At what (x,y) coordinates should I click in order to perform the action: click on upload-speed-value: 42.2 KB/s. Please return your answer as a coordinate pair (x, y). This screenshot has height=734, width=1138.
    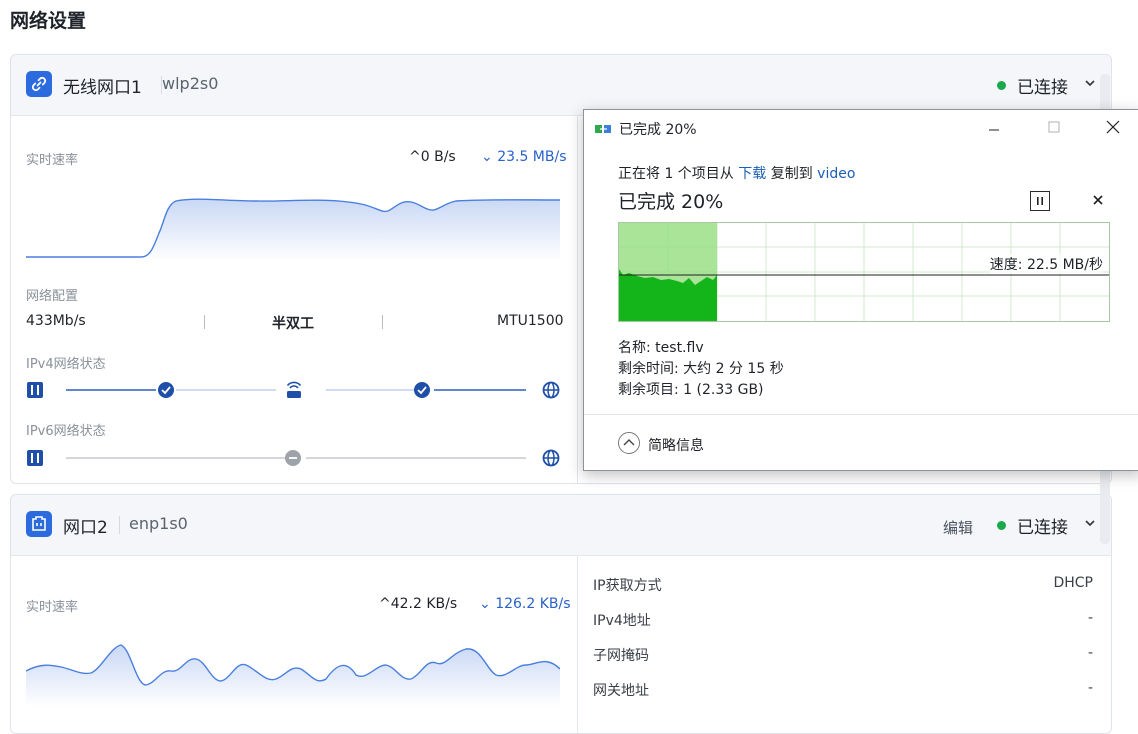
    Looking at the image, I should click on (424, 604).